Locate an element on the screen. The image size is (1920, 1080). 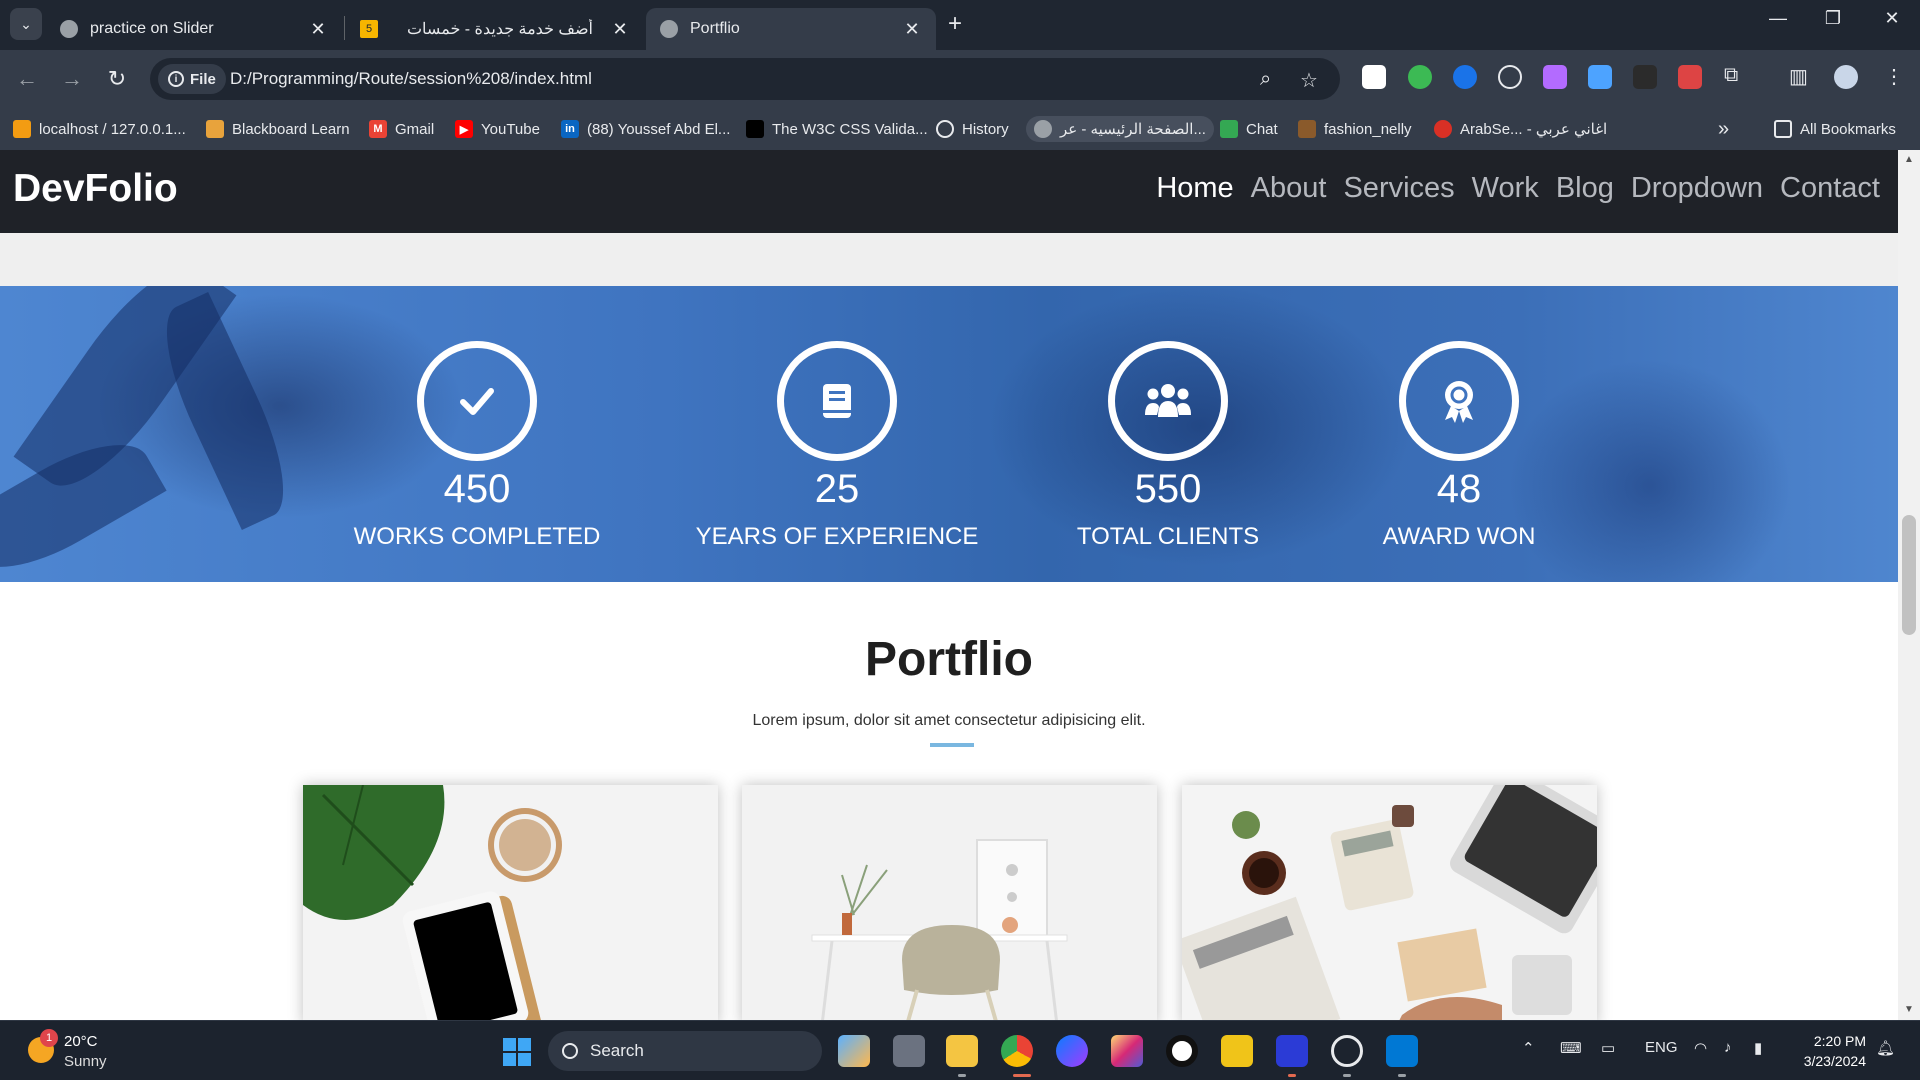
copilot-app-icon is located at coordinates (854, 1051).